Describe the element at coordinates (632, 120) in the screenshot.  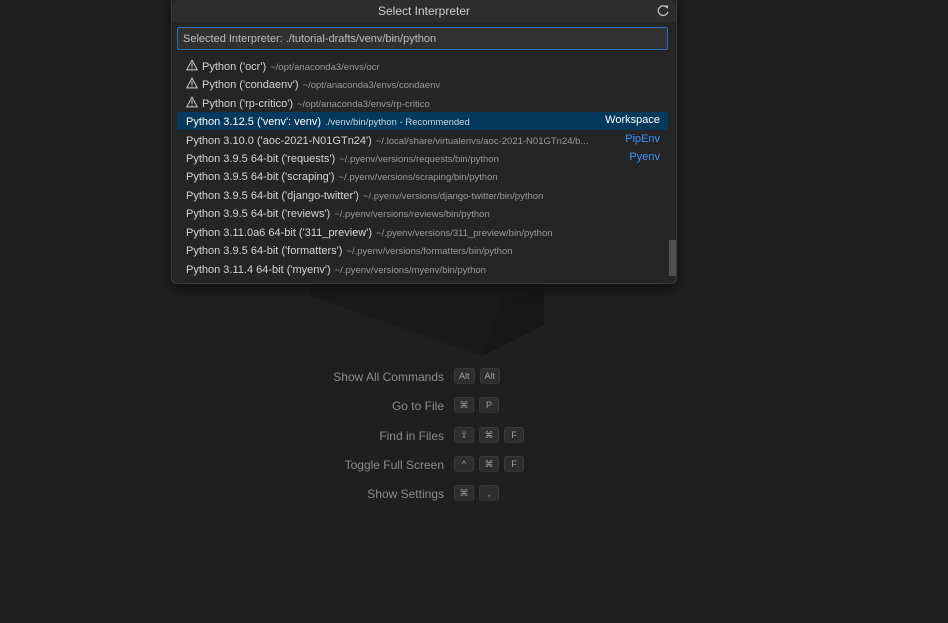
I see `item-badge: Workspace` at that location.